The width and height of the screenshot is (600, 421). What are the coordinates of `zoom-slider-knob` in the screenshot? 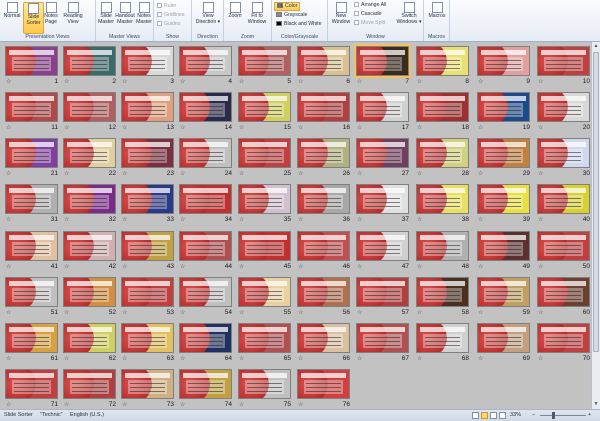 It's located at (553, 415).